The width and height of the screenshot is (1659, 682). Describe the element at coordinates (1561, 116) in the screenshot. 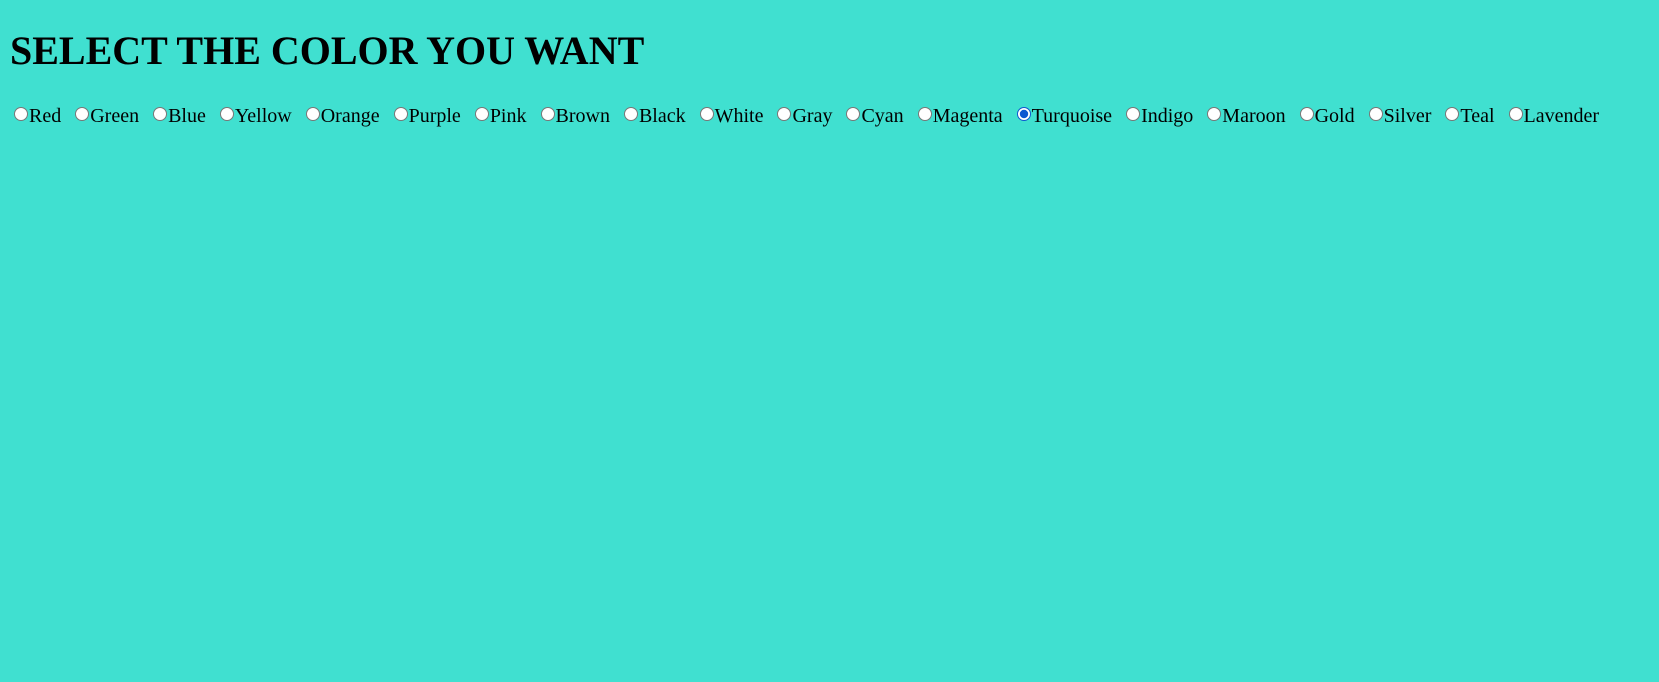

I see `color-label-lavender: Lavender` at that location.